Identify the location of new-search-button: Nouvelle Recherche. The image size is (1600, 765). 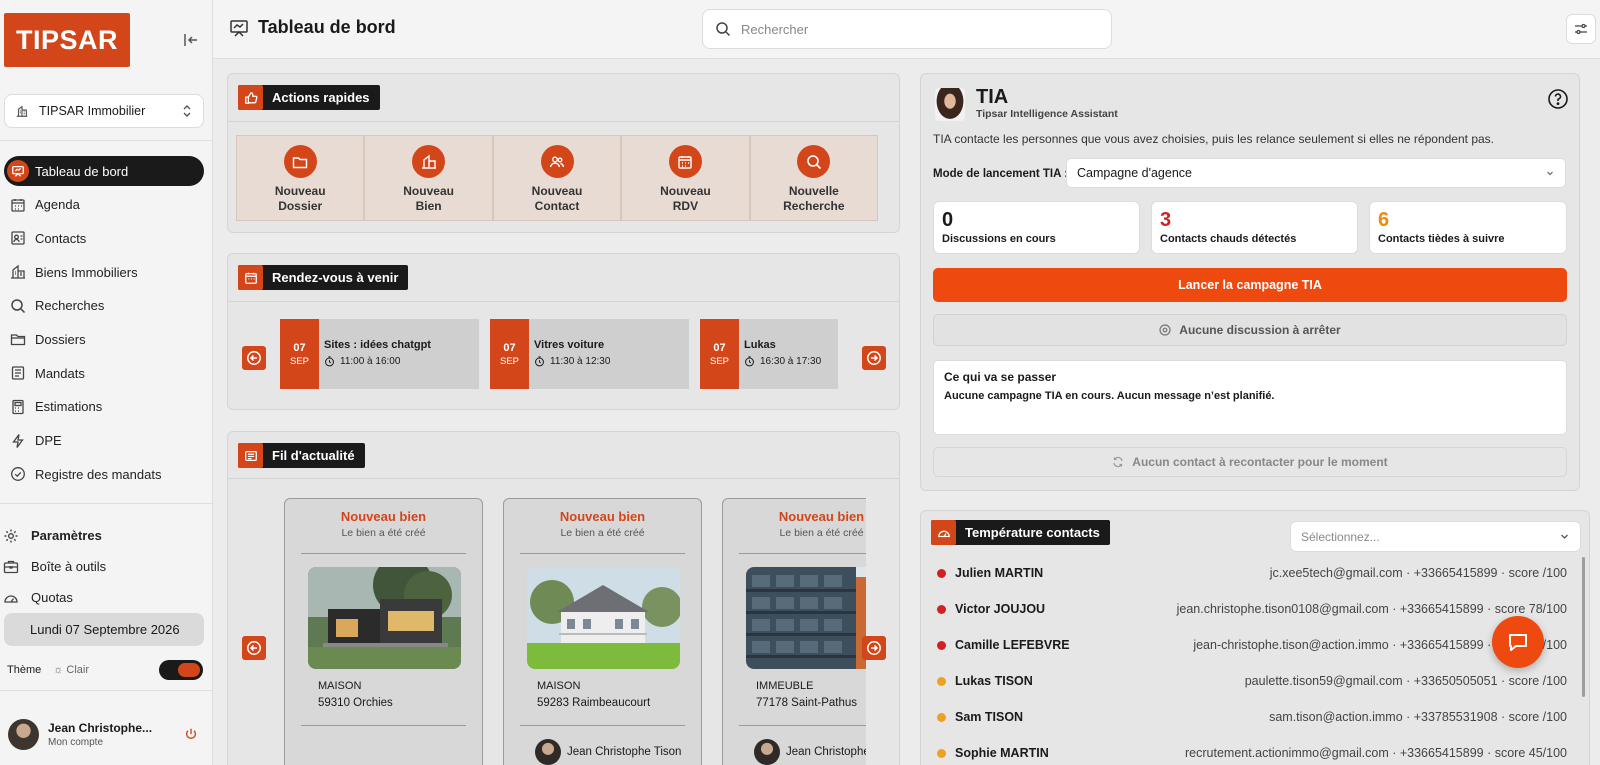
(814, 178).